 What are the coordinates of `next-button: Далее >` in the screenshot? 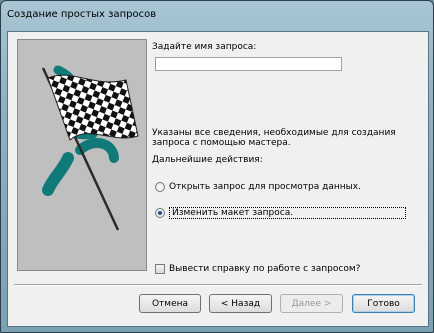 It's located at (311, 303).